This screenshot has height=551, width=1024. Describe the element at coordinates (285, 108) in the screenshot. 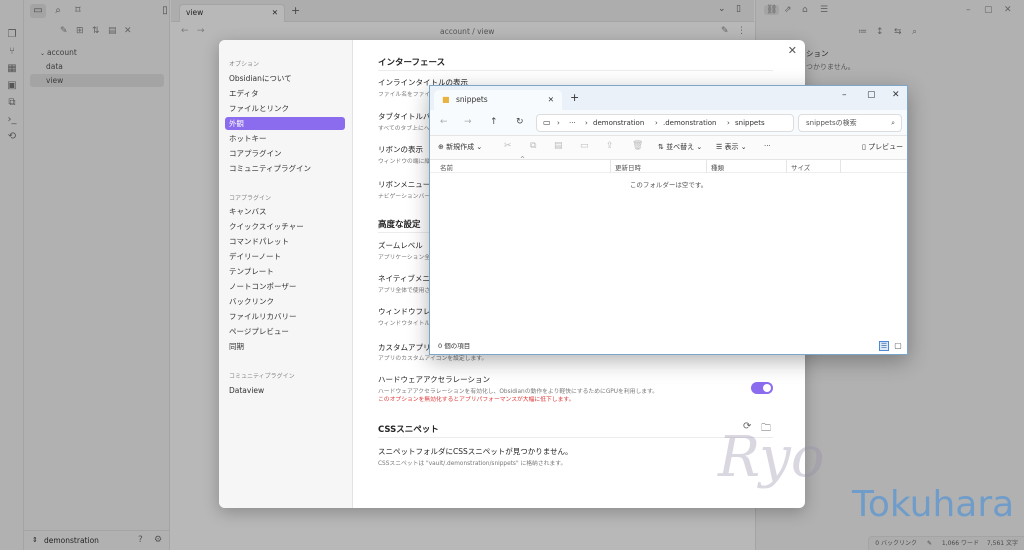

I see `settings-nav-files: ファイルとリンク` at that location.